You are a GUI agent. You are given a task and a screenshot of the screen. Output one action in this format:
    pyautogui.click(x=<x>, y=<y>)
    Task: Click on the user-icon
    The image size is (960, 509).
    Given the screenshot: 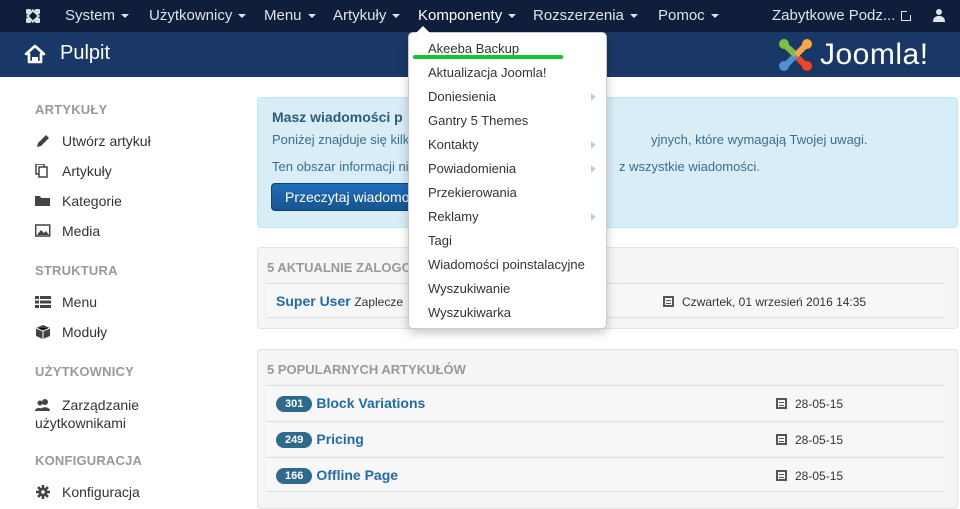 What is the action you would take?
    pyautogui.click(x=939, y=16)
    